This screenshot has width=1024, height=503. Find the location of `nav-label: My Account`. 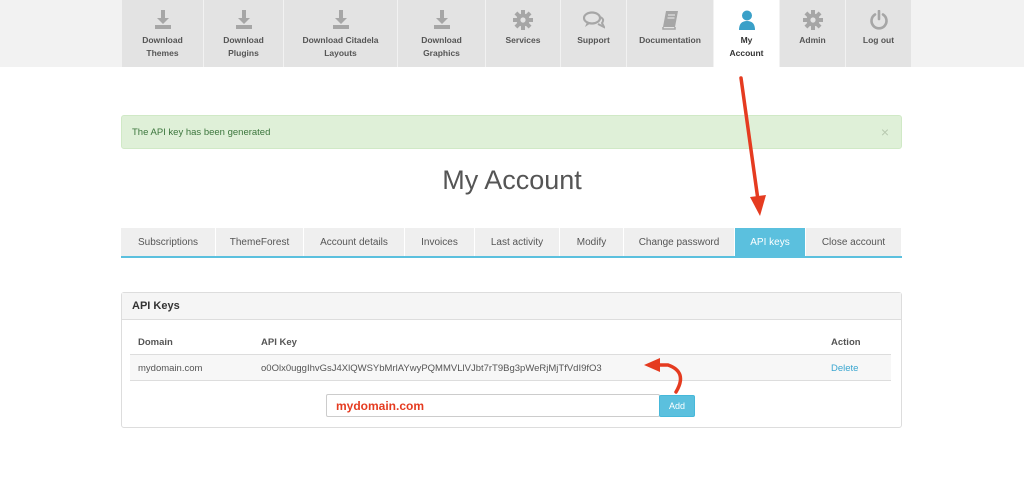

nav-label: My Account is located at coordinates (746, 46).